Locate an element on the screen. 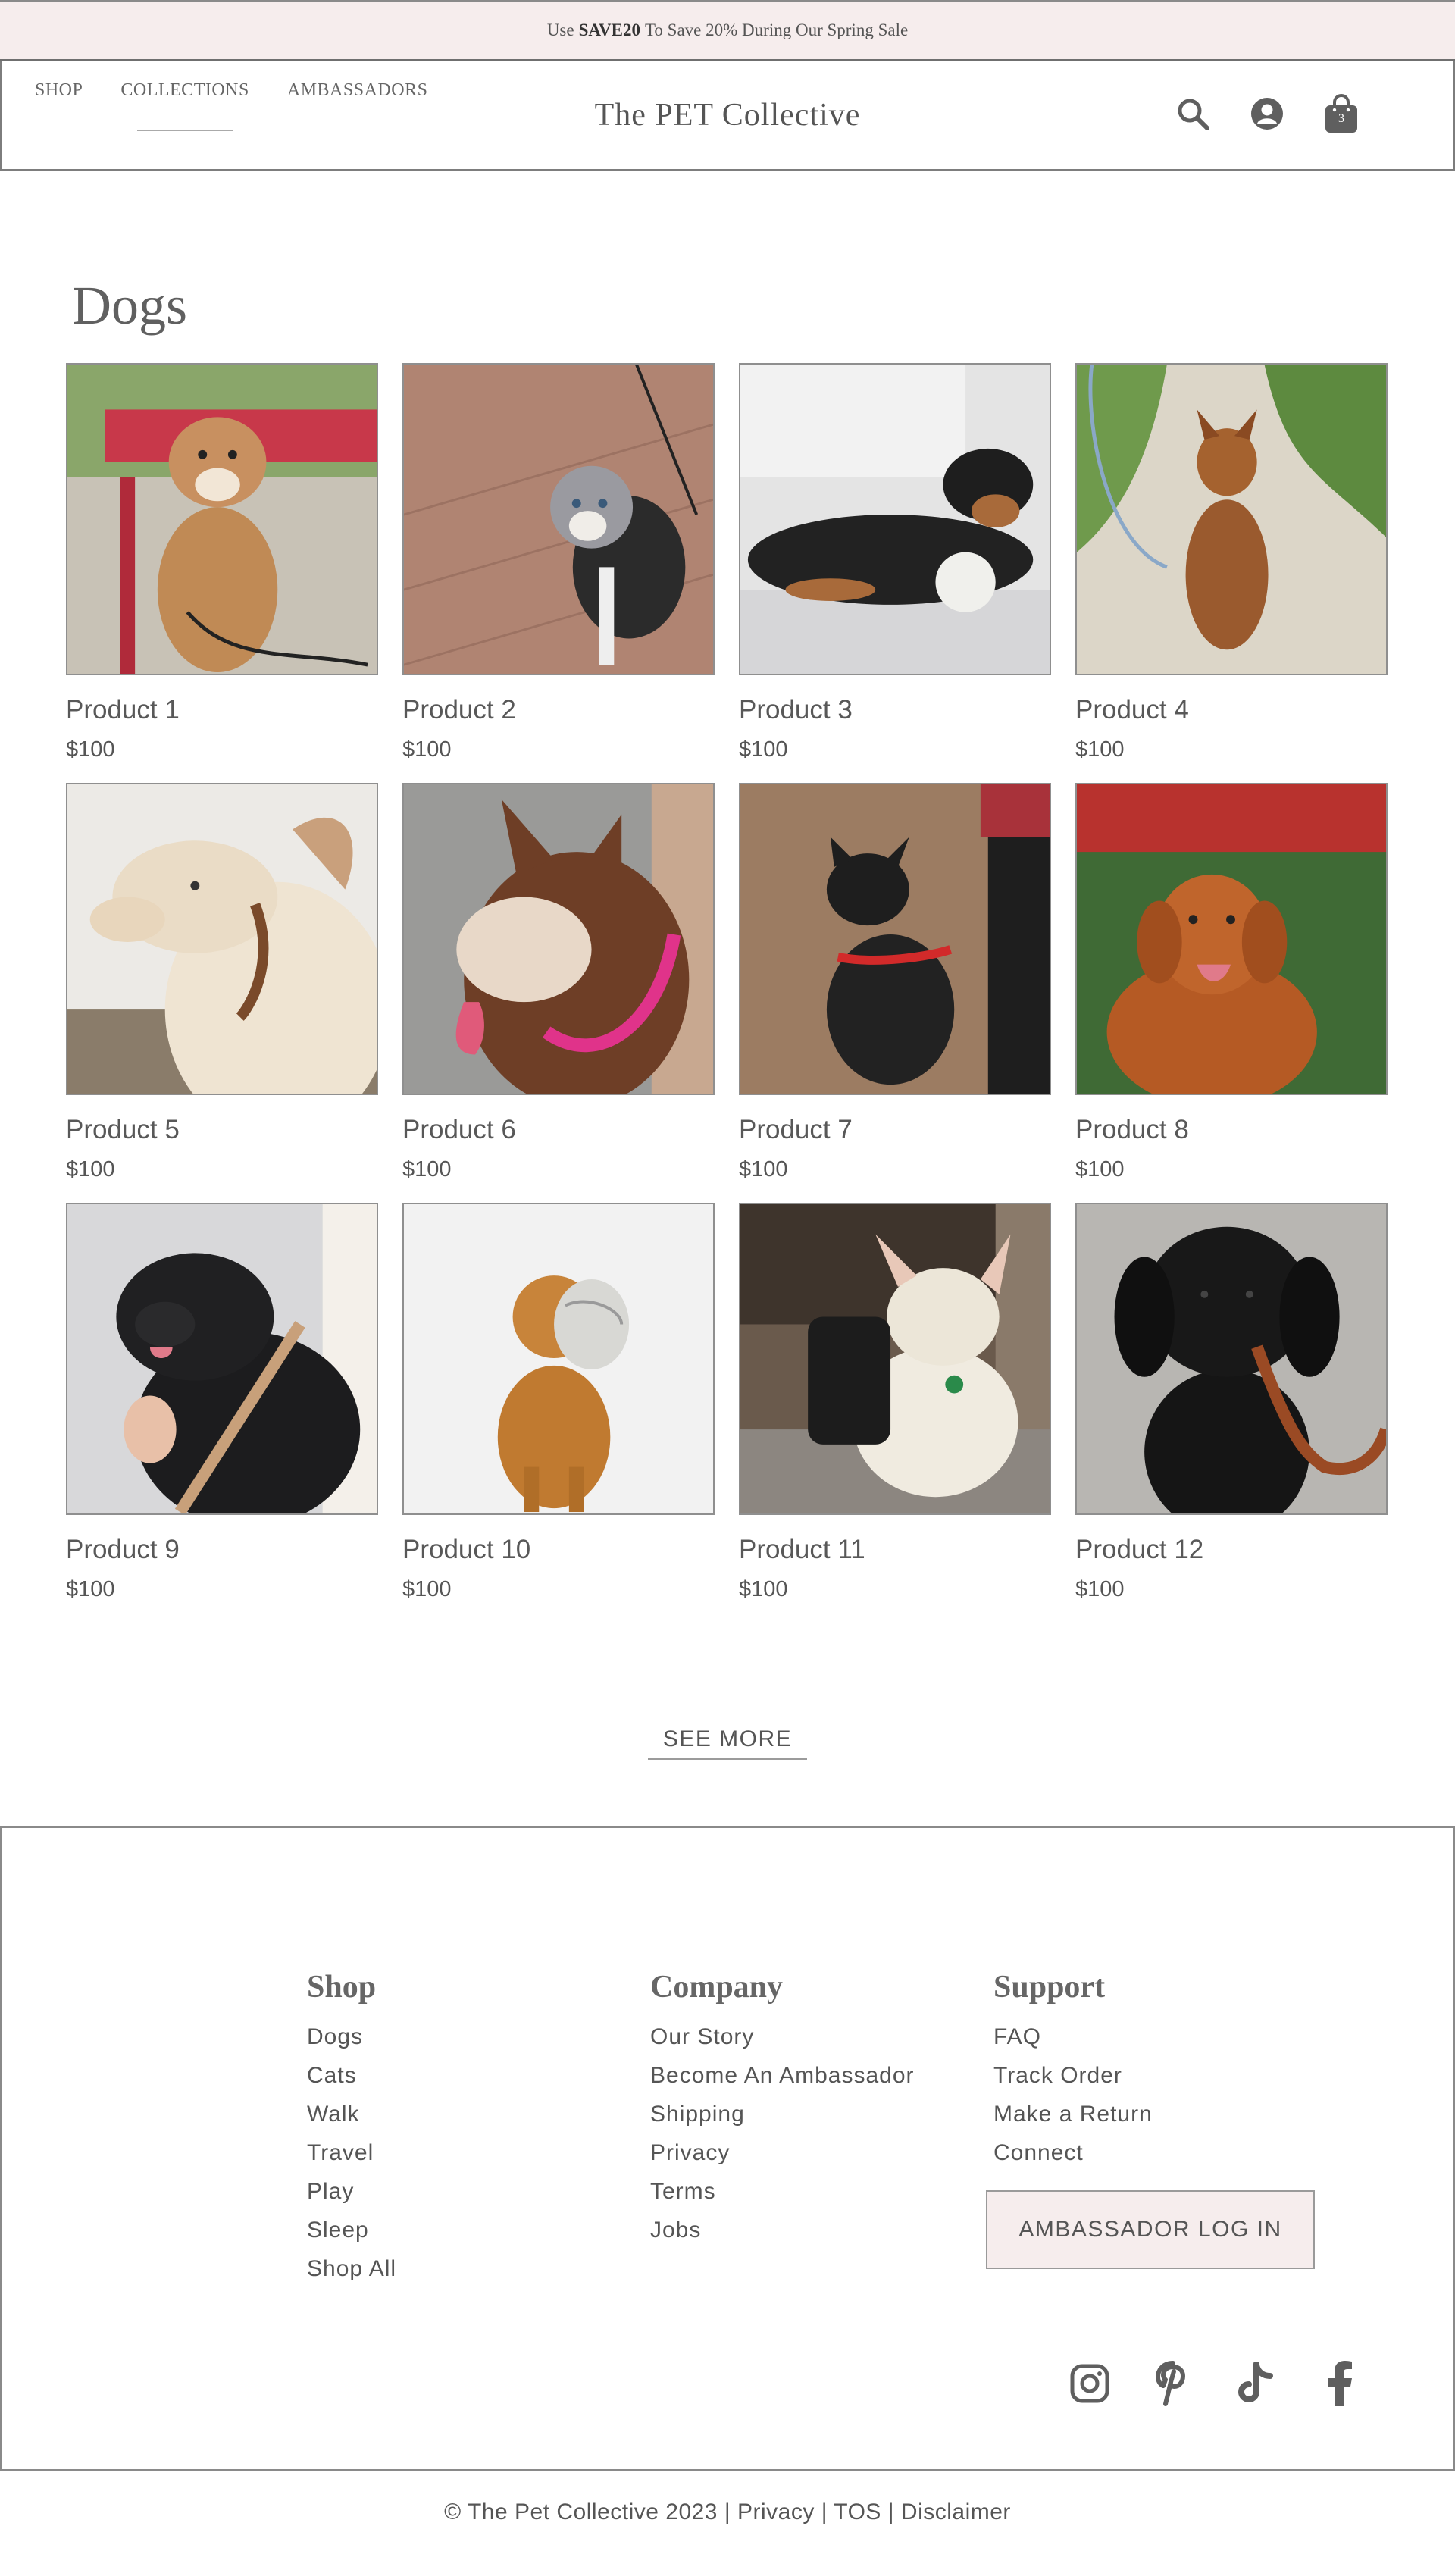  footer-link: Make a Return is located at coordinates (1154, 2114).